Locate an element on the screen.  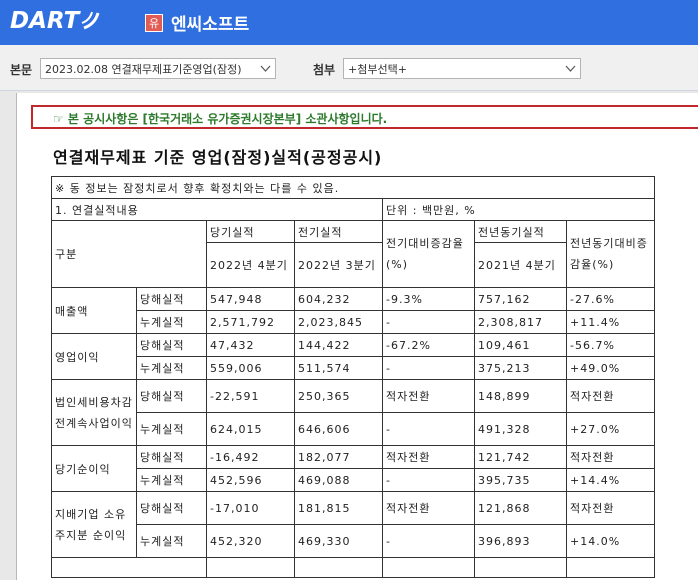
company-title: 유 엔씨소프트 is located at coordinates (197, 22).